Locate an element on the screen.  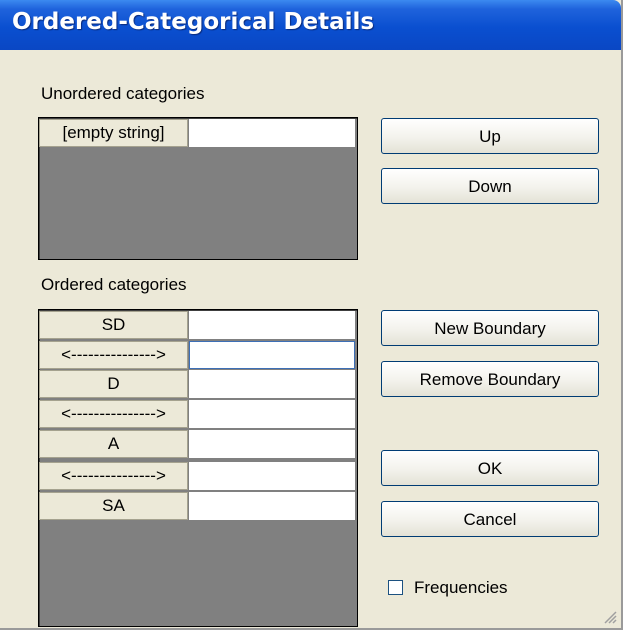
row-header: [empty string] is located at coordinates (113, 133).